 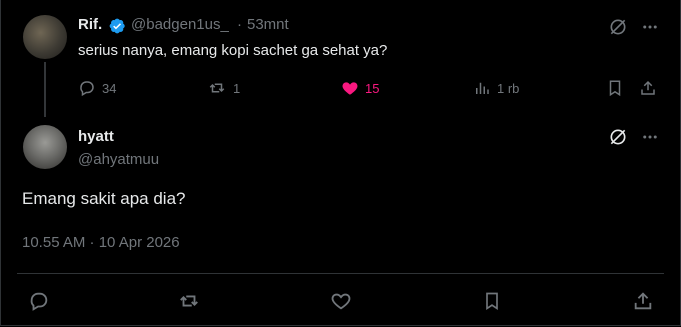 What do you see at coordinates (482, 88) in the screenshot?
I see `views-chart-icon` at bounding box center [482, 88].